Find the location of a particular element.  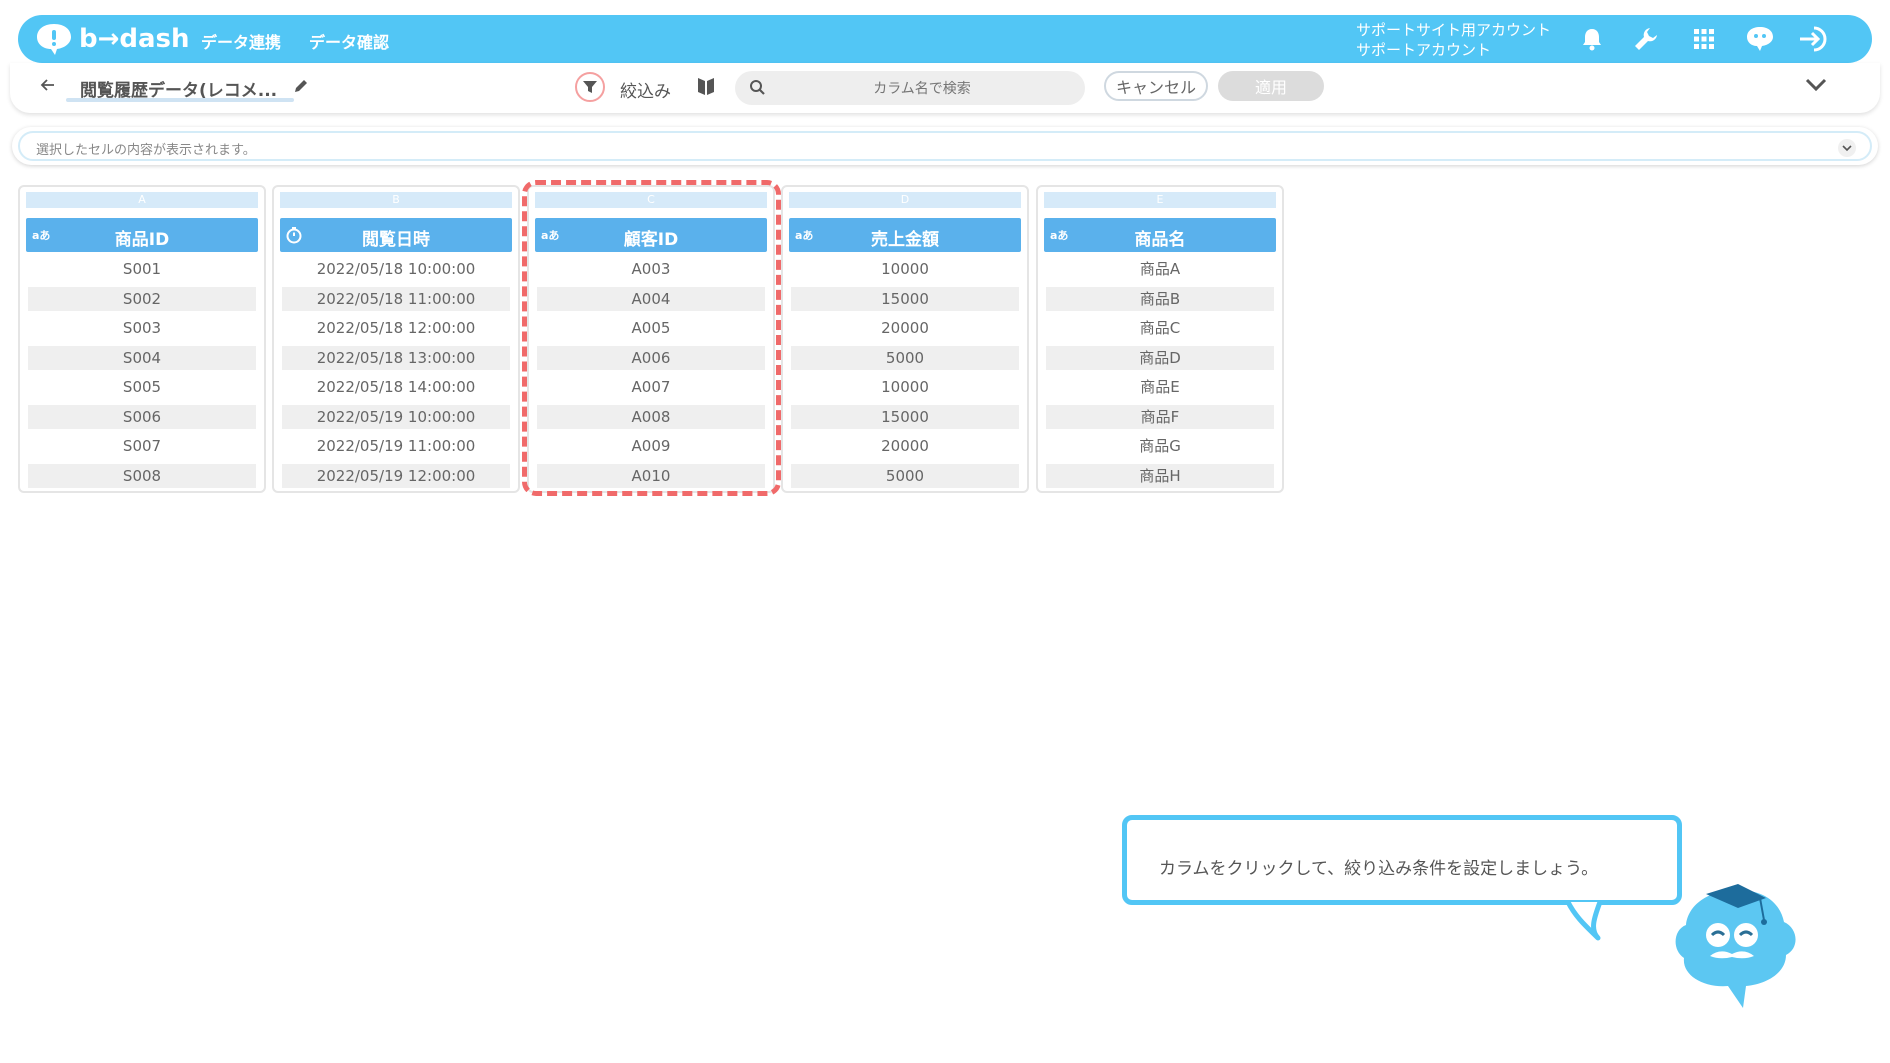

cell: S003 is located at coordinates (142, 328).